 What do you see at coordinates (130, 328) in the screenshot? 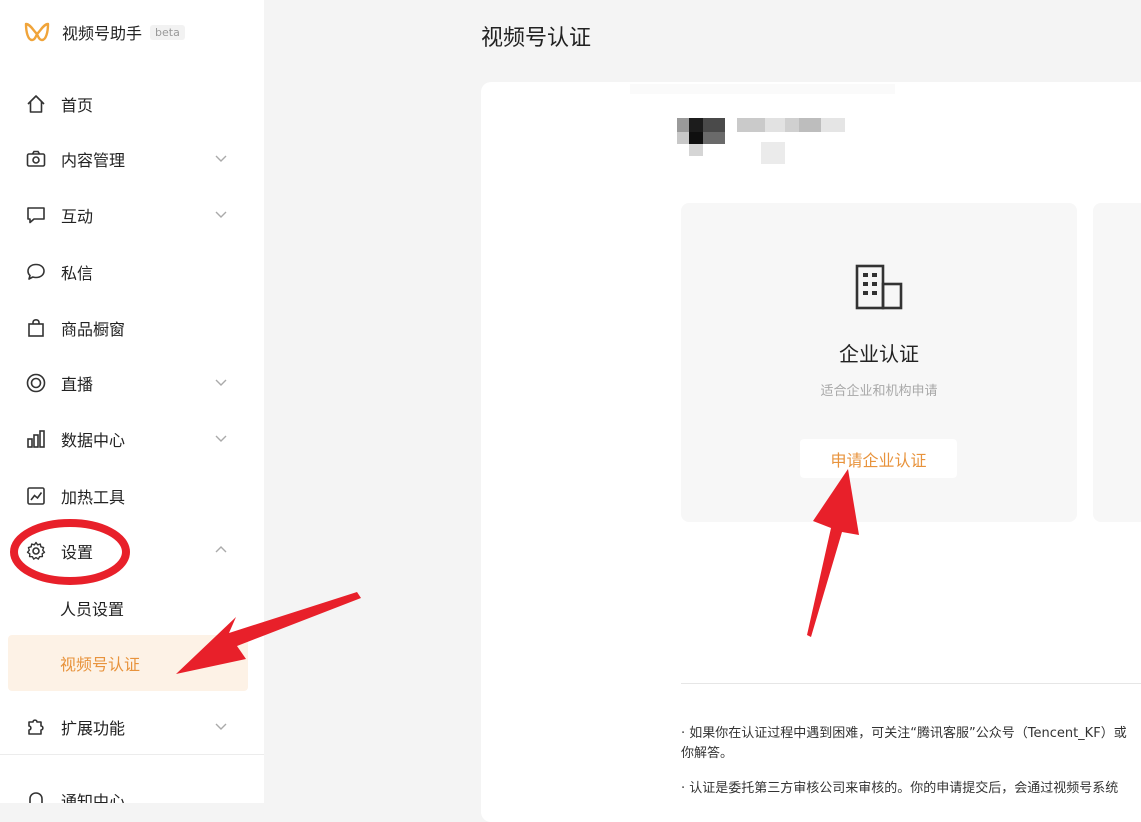
I see `sidebar-item-shop: 商品橱窗` at bounding box center [130, 328].